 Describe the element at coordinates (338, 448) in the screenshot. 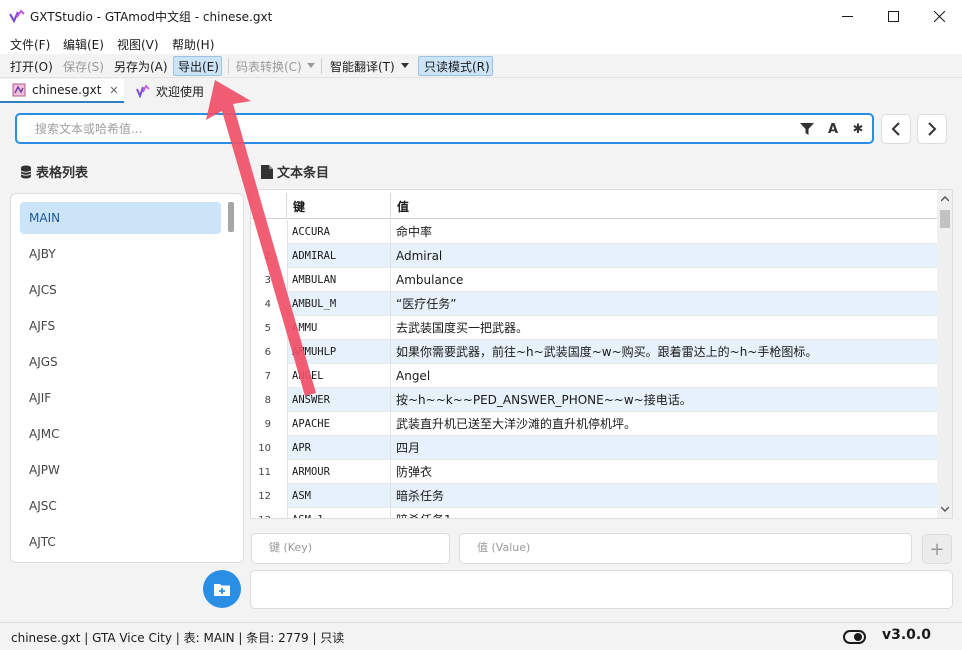

I see `cell-key: APR` at that location.